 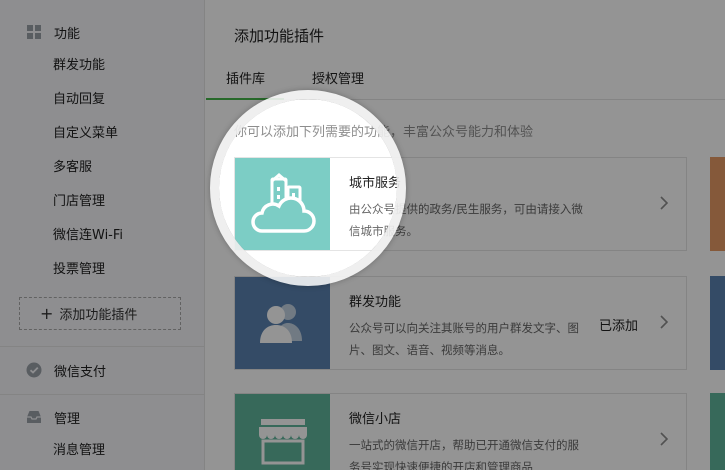 What do you see at coordinates (80, 372) in the screenshot?
I see `sidebar-section-pay-label: 微信支付` at bounding box center [80, 372].